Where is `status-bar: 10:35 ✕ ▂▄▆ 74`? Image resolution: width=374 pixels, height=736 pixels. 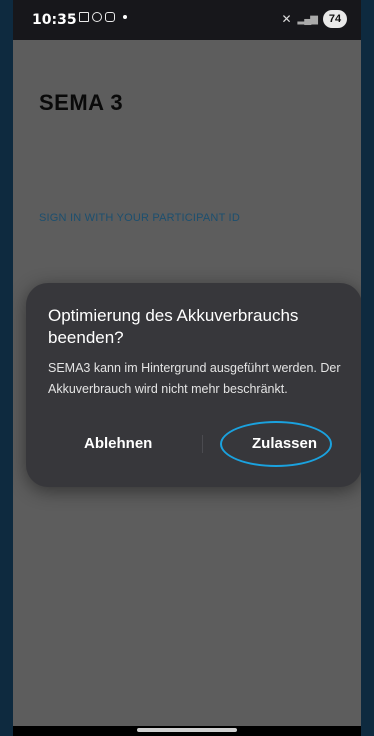 status-bar: 10:35 ✕ ▂▄▆ 74 is located at coordinates (187, 20).